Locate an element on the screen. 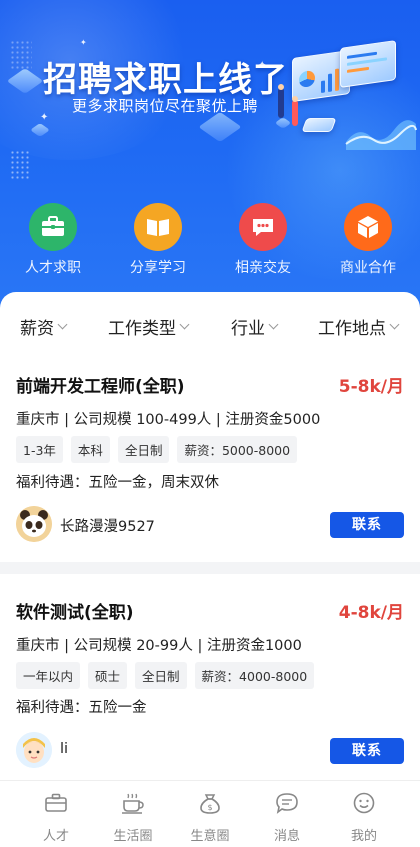 This screenshot has width=420, height=847. job-tags: 一年以内 硕士 全日制 薪资：4000-8000 is located at coordinates (165, 675).